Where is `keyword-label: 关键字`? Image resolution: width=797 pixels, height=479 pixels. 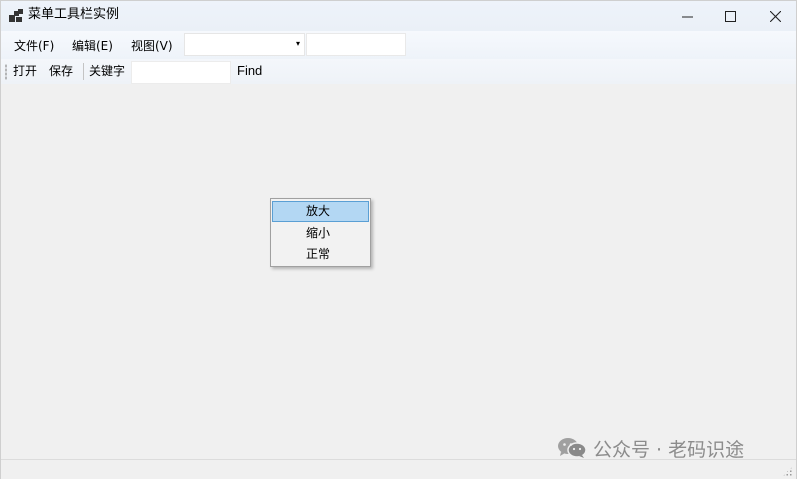
keyword-label: 关键字 is located at coordinates (107, 71).